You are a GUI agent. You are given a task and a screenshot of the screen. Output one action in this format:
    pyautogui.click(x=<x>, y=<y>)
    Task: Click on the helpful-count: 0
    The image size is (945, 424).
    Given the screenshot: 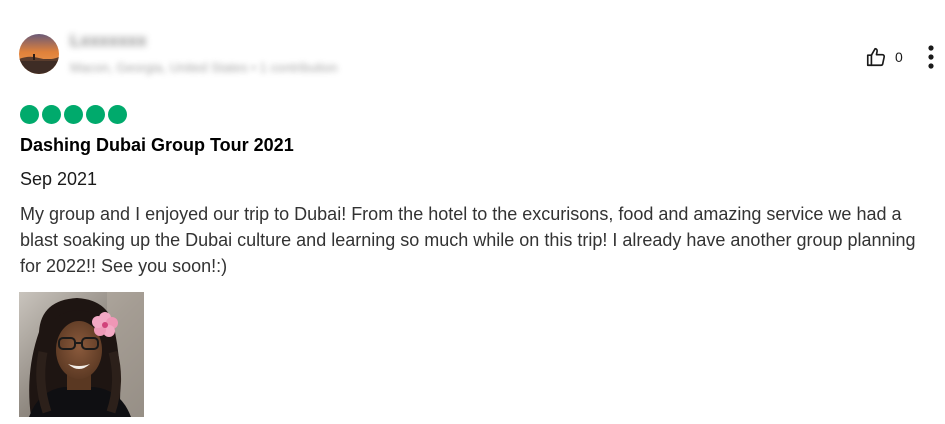 What is the action you would take?
    pyautogui.click(x=899, y=57)
    